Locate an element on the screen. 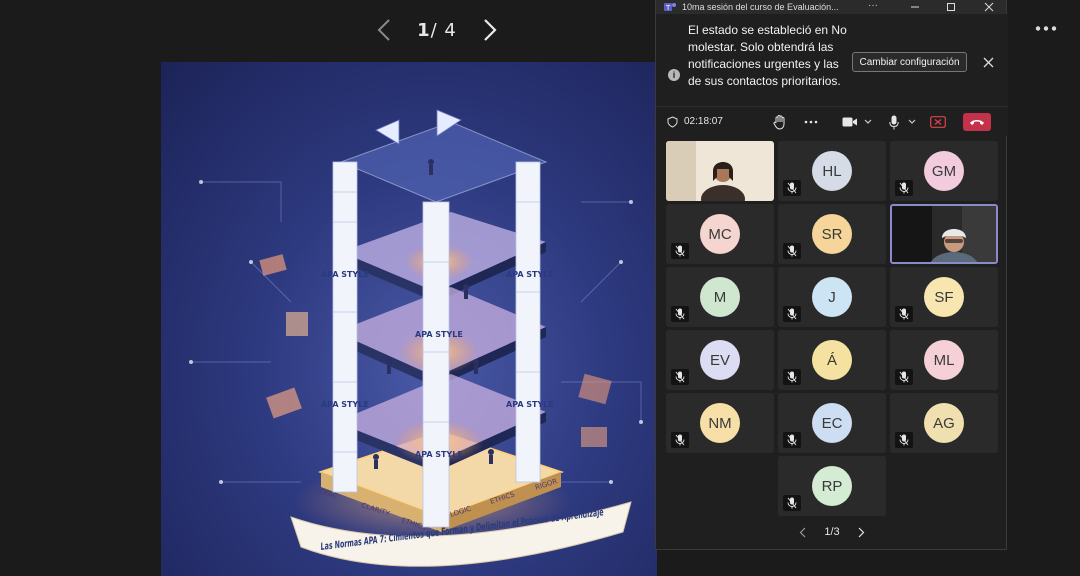  participant-tile: RP is located at coordinates (832, 486).